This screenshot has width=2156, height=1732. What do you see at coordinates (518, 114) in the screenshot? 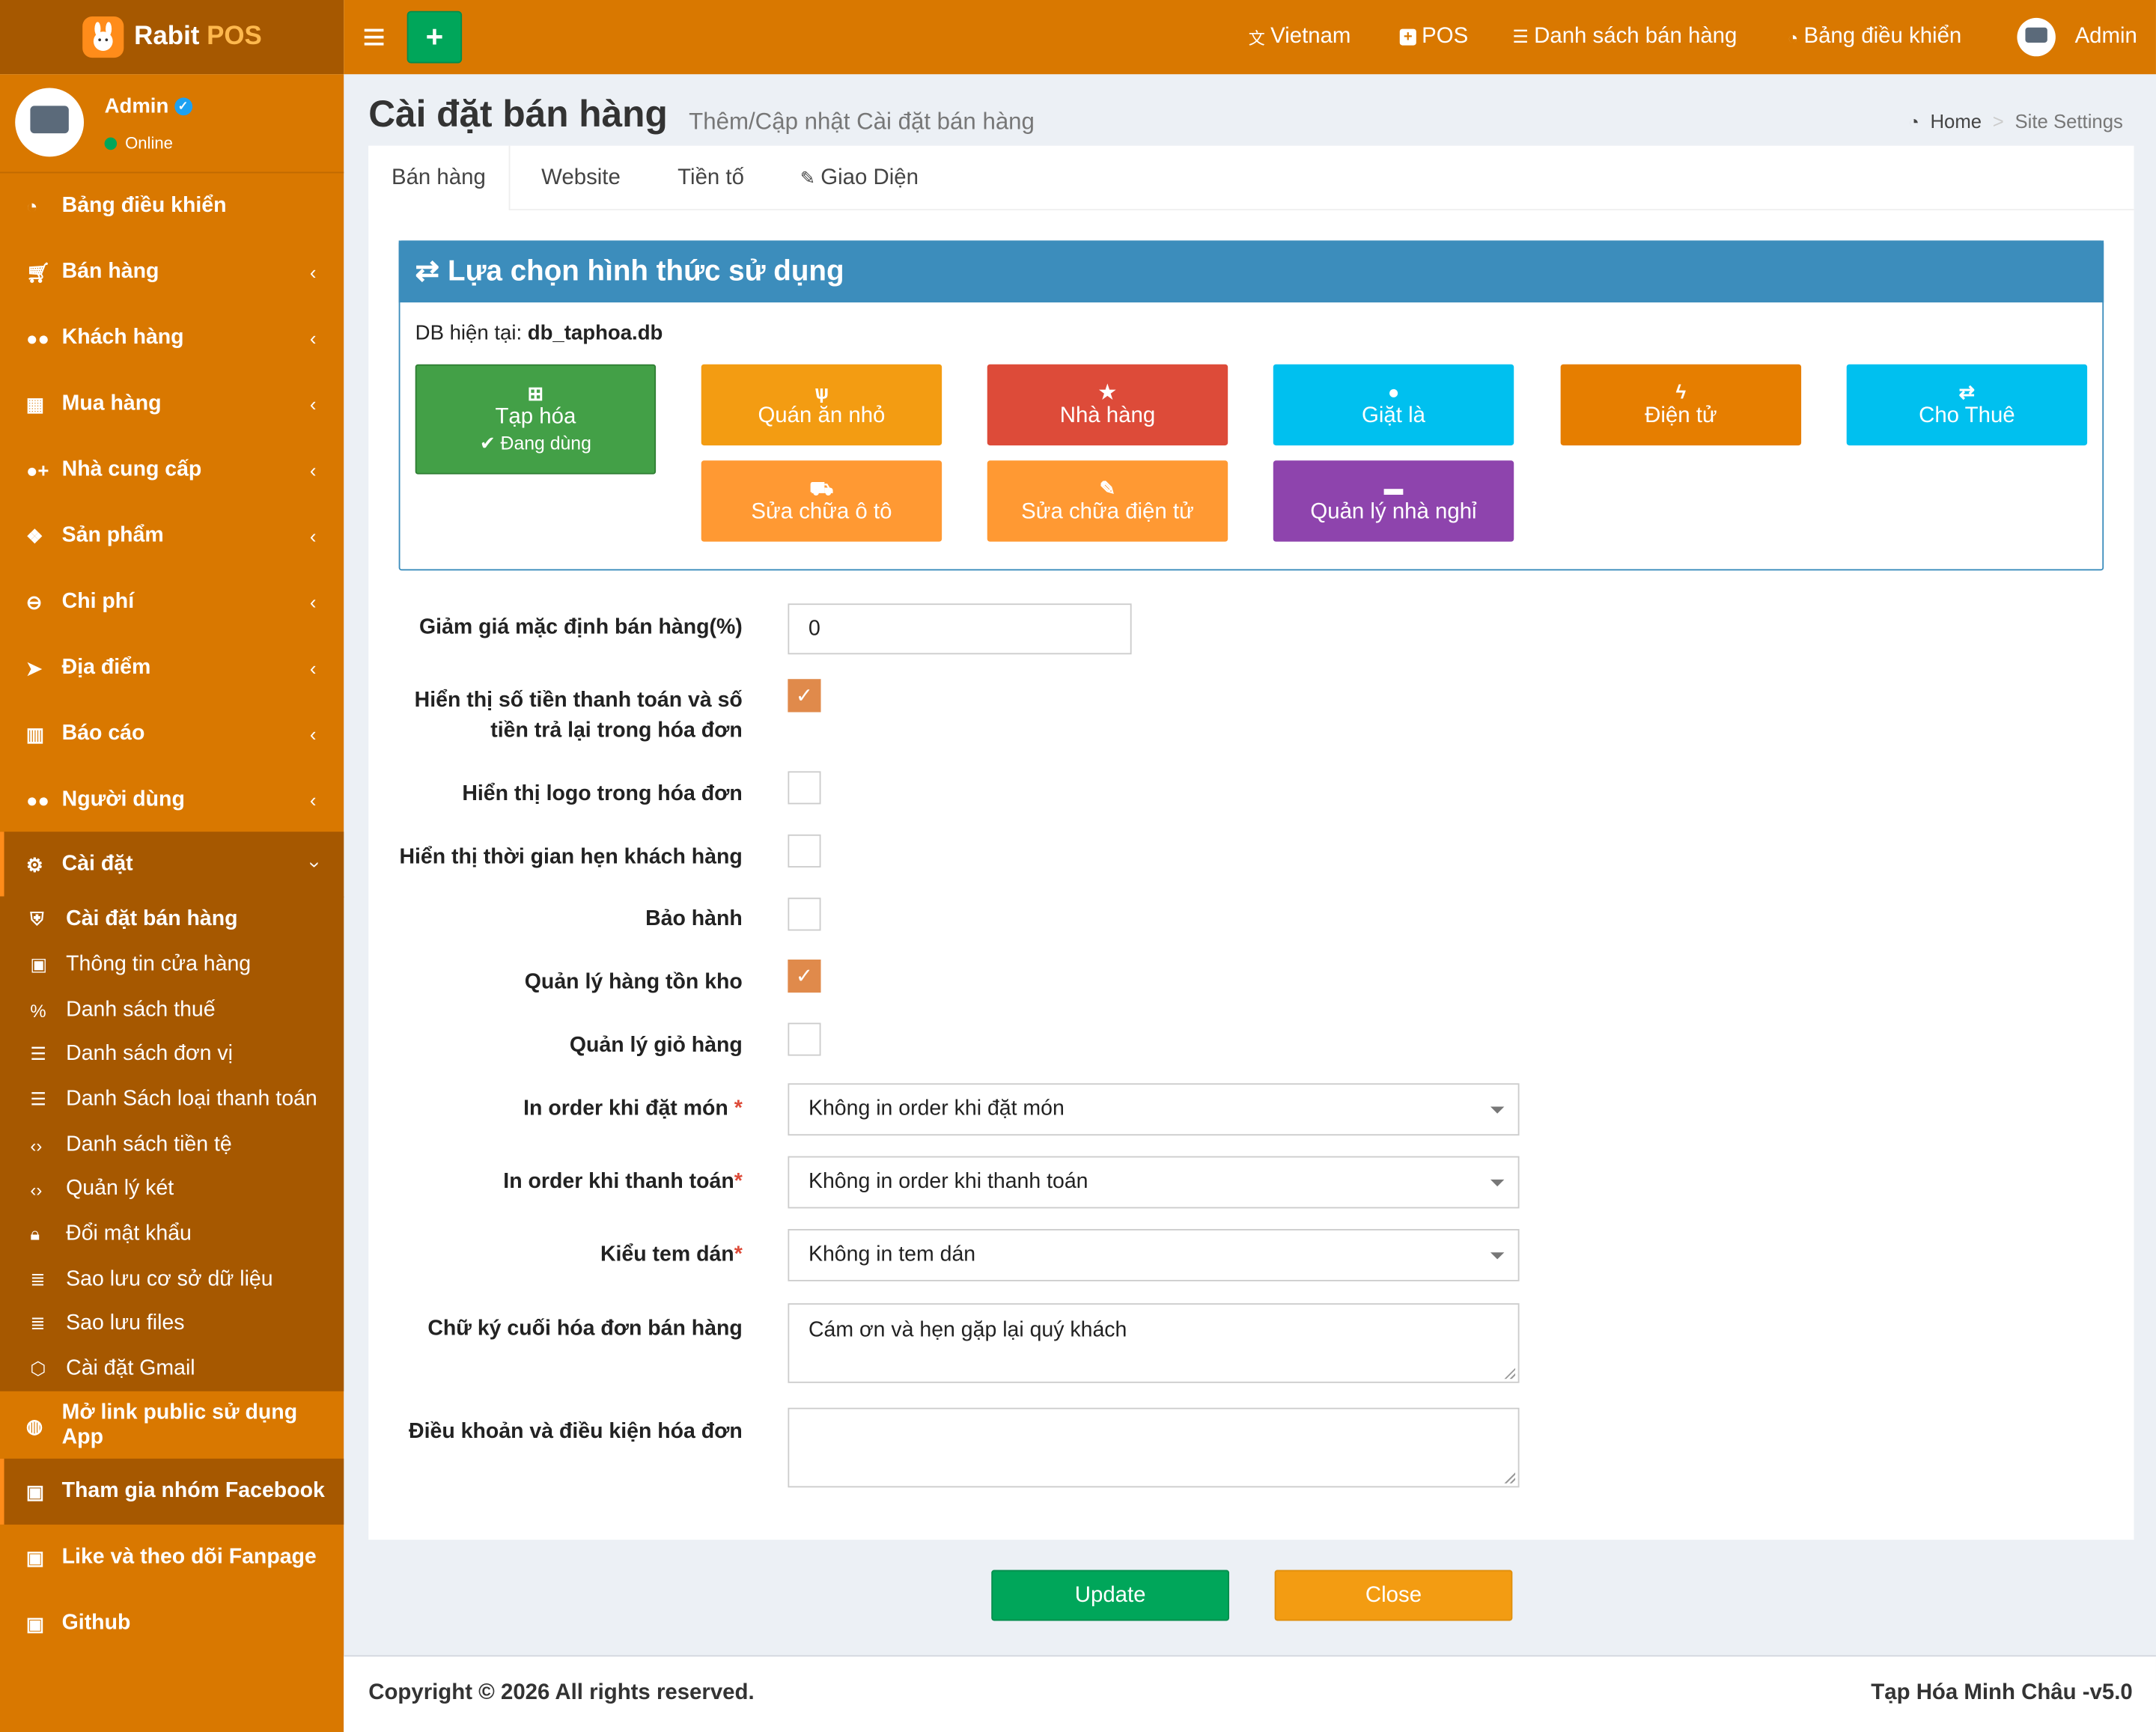
I see `page-title: Cài đặt bán hàng` at bounding box center [518, 114].